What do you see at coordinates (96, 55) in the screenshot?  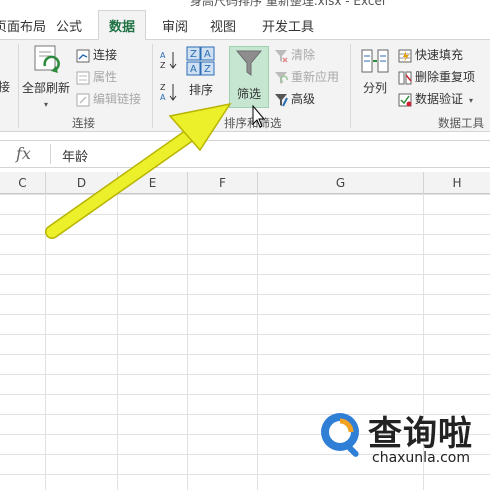 I see `connections-button: 连接` at bounding box center [96, 55].